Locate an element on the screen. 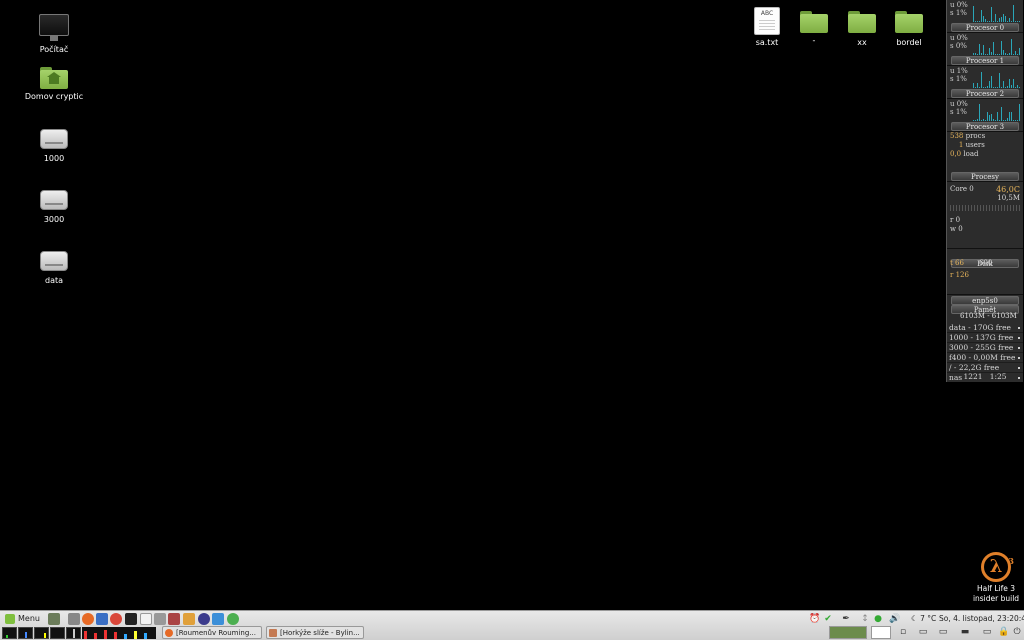 The width and height of the screenshot is (1024, 640). notification-icon: ● is located at coordinates (878, 619).